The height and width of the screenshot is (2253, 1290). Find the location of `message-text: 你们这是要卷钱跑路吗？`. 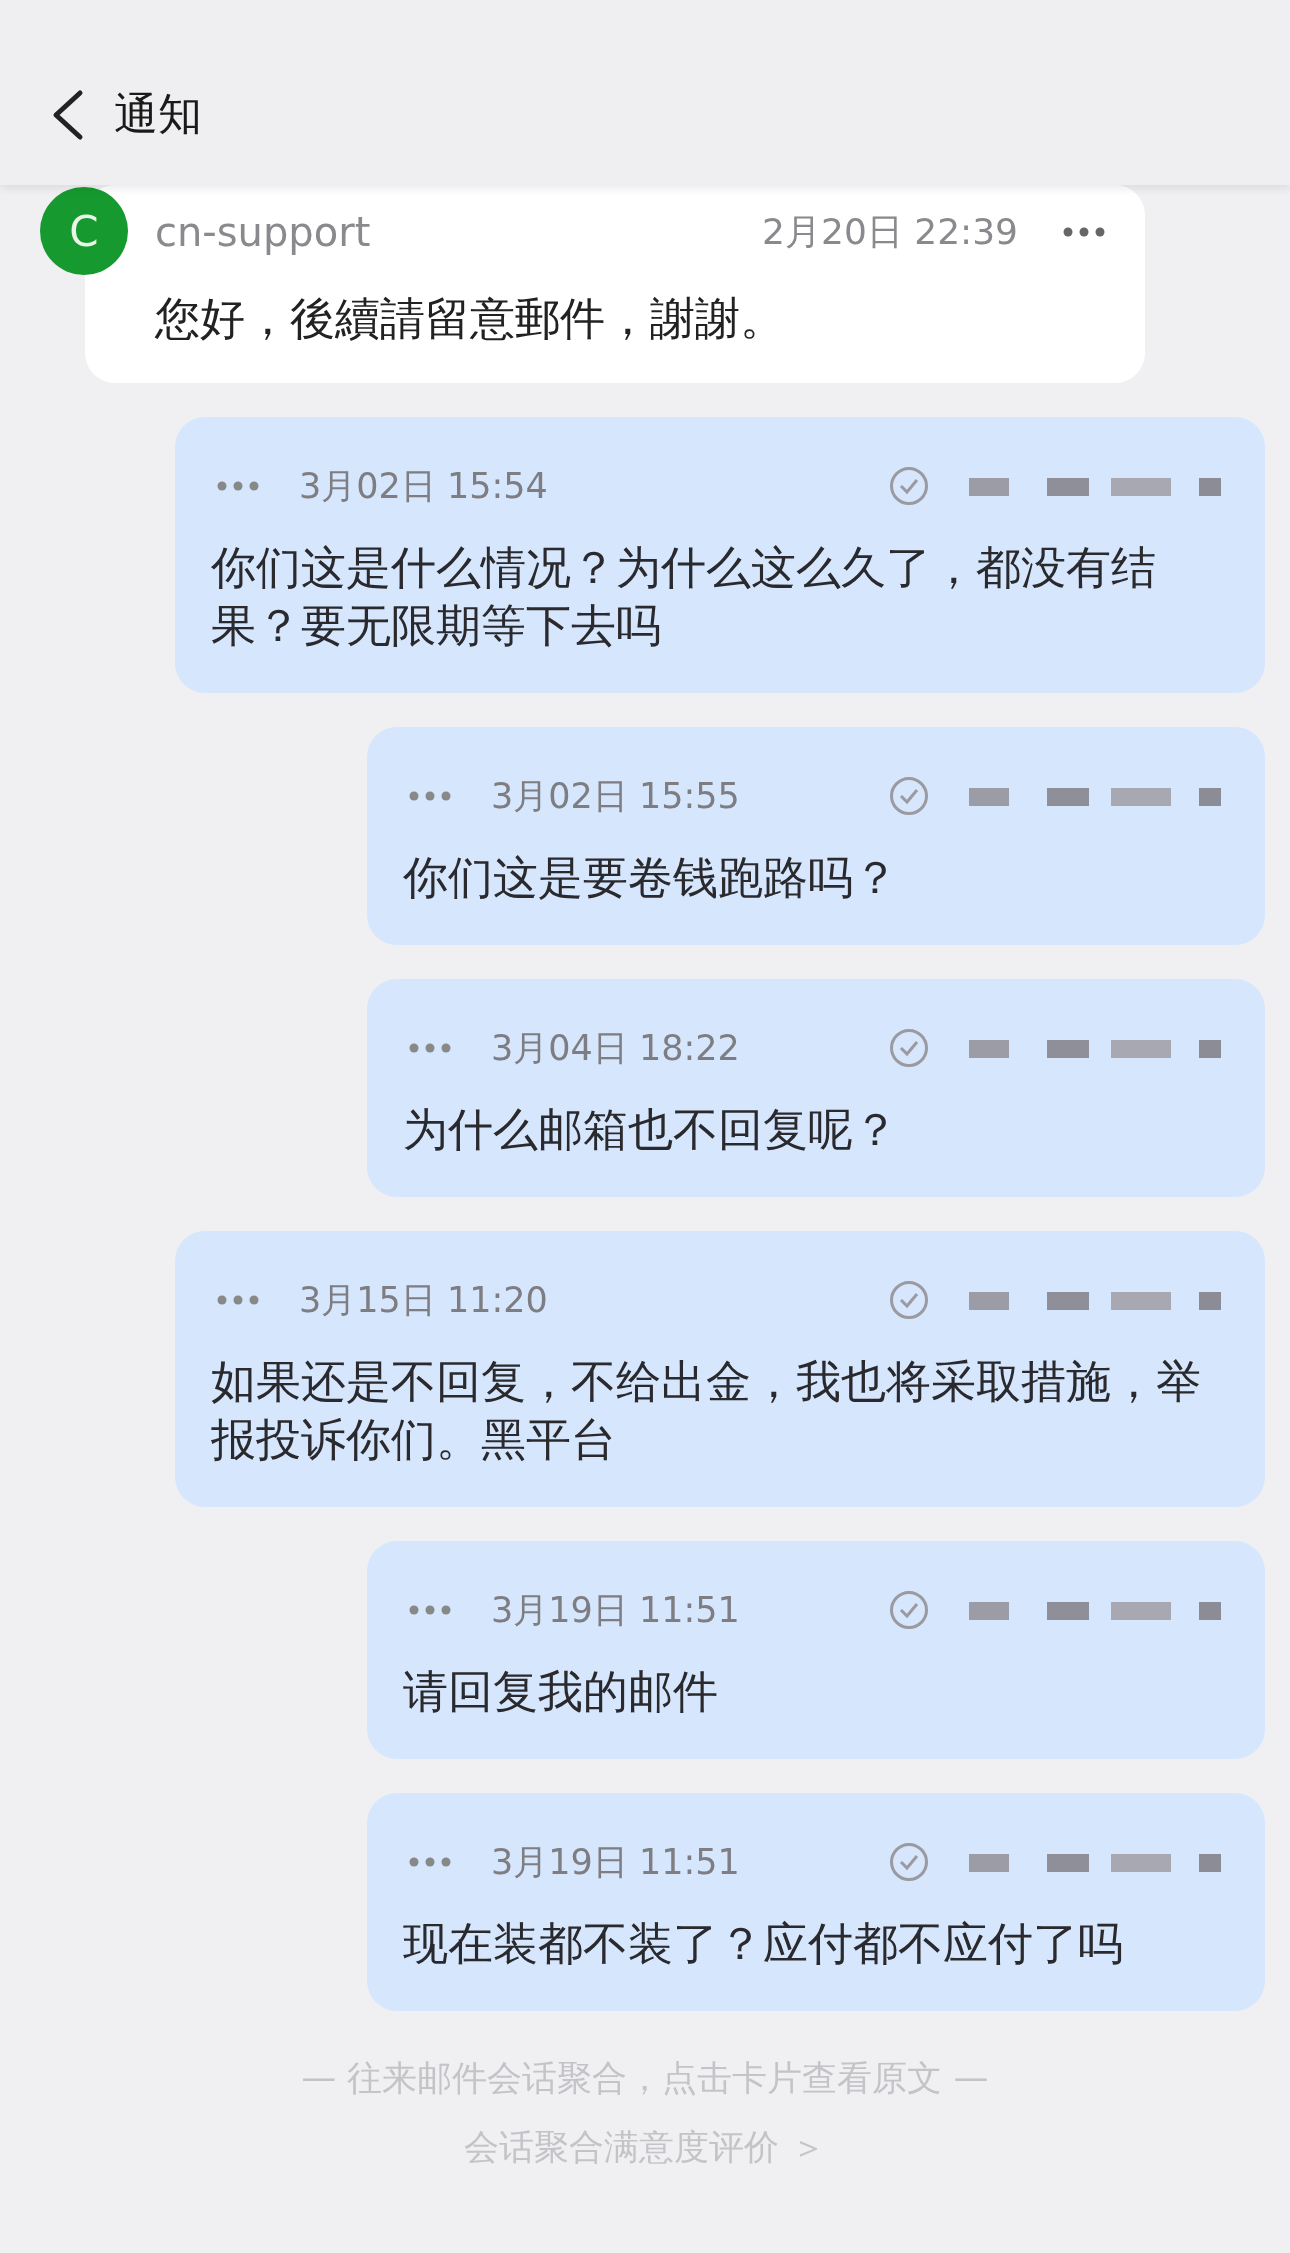

message-text: 你们这是要卷钱跑路吗？ is located at coordinates (651, 878).